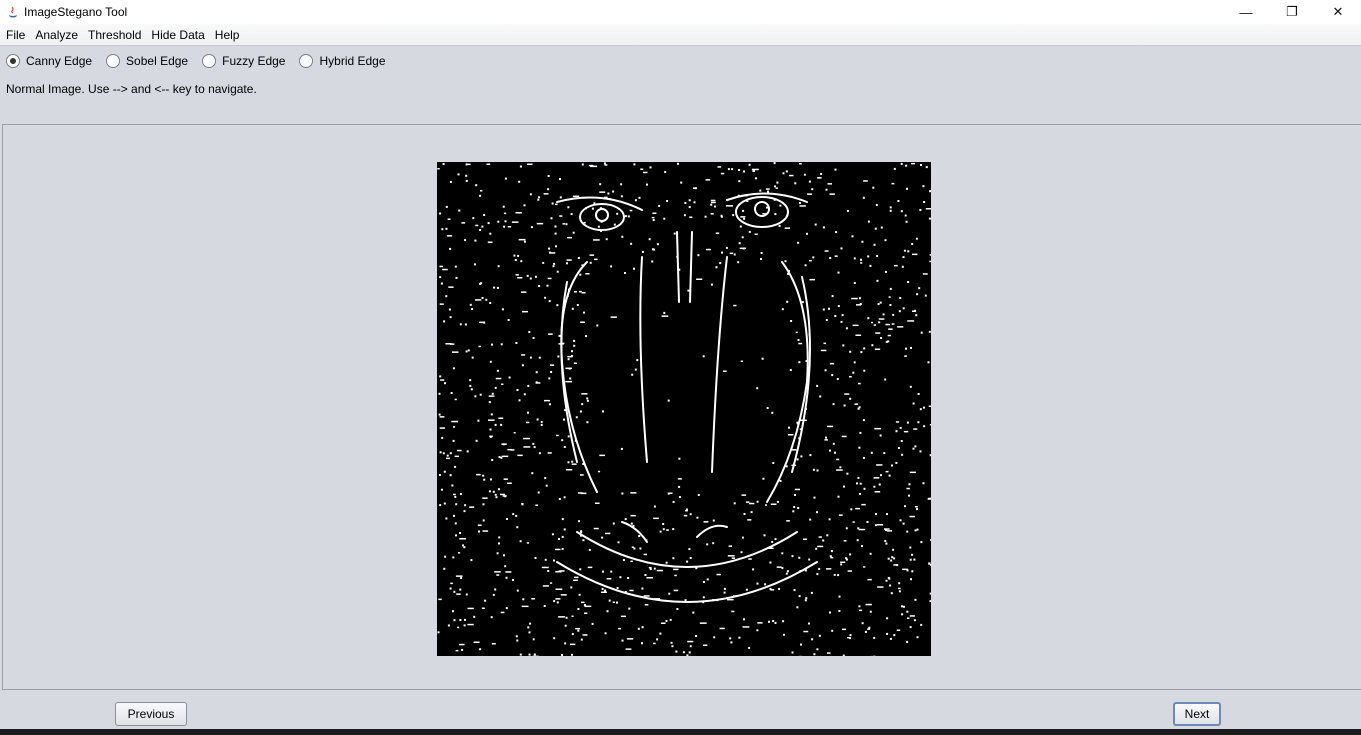 The image size is (1361, 735). I want to click on radio-canny-edge: Canny Edge, so click(49, 61).